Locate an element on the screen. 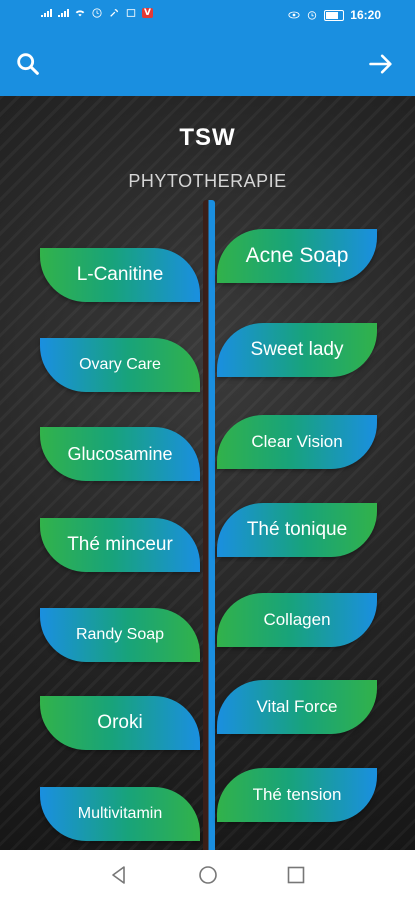 This screenshot has height=900, width=415. product-acne-soap: Acne Soap is located at coordinates (297, 256).